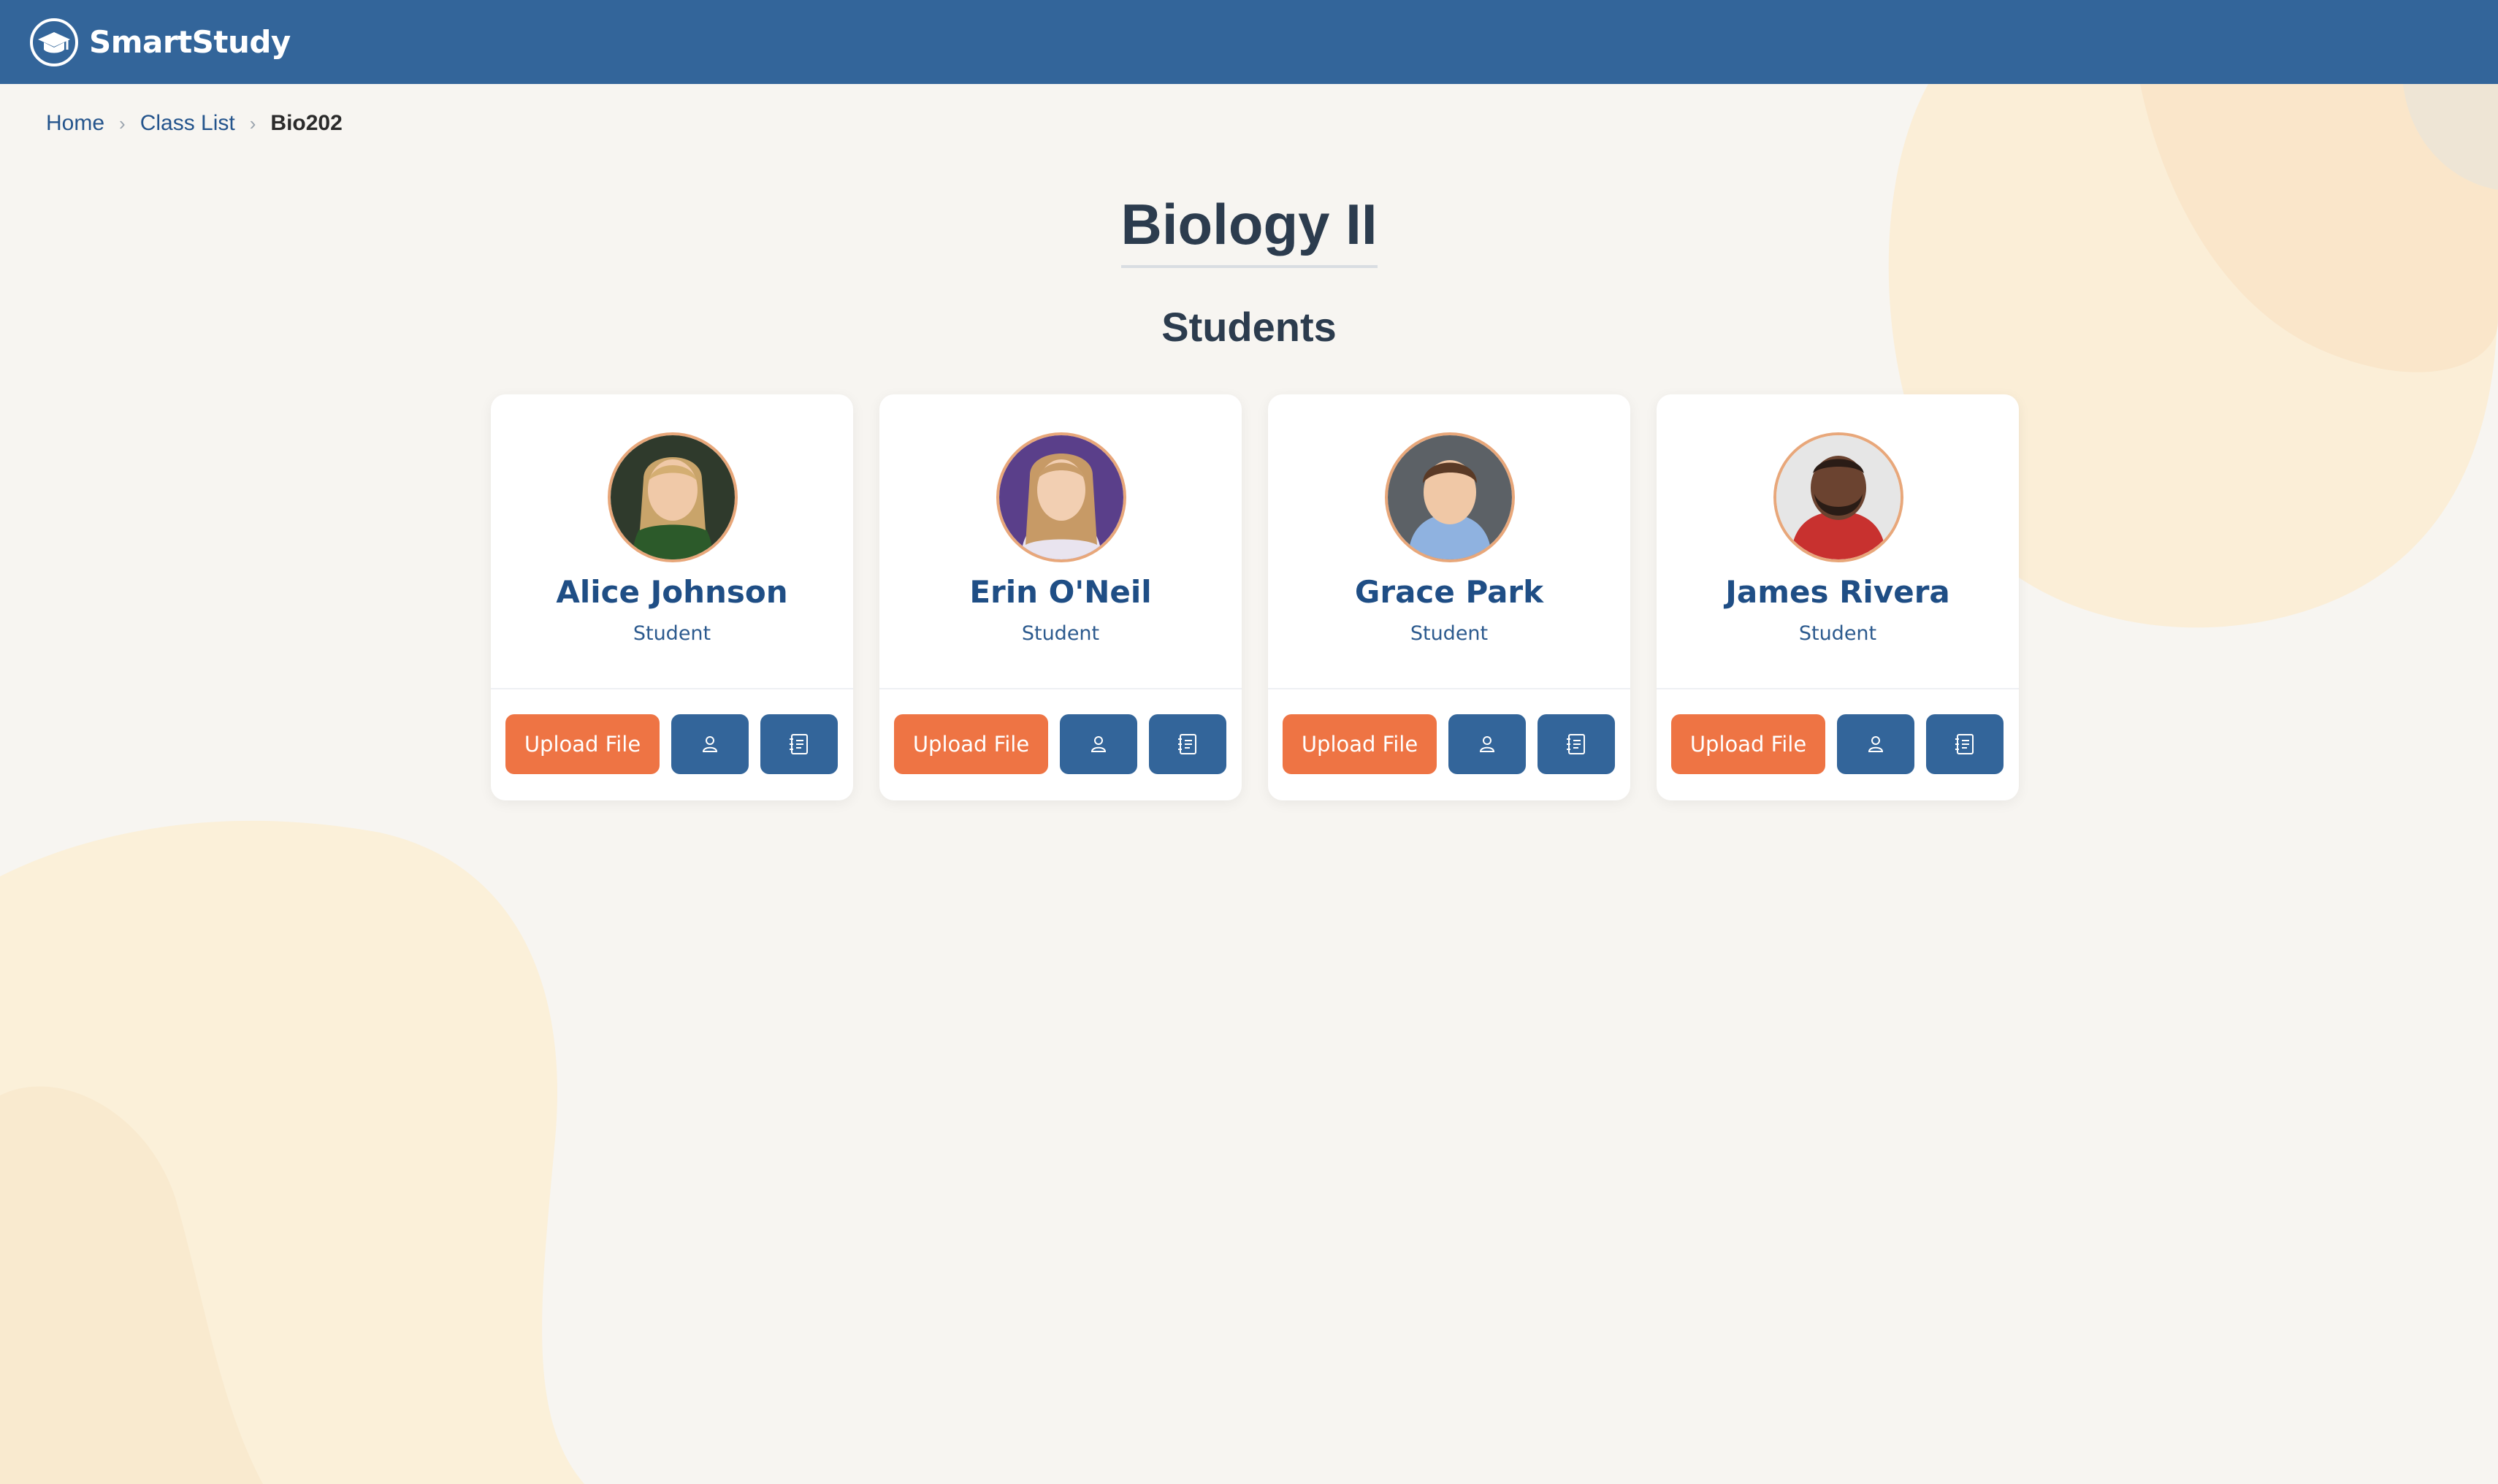 This screenshot has height=1484, width=2498. I want to click on page-title-wrapper: Biology II, so click(1249, 230).